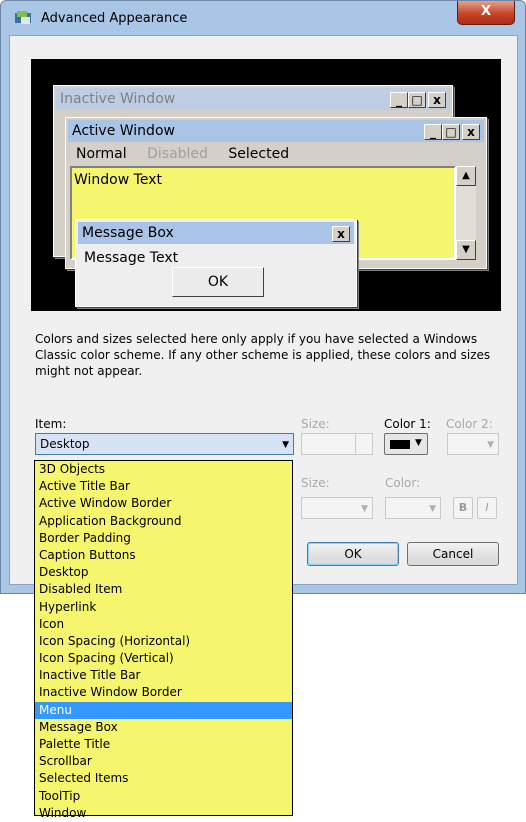  I want to click on size-spinner, so click(337, 444).